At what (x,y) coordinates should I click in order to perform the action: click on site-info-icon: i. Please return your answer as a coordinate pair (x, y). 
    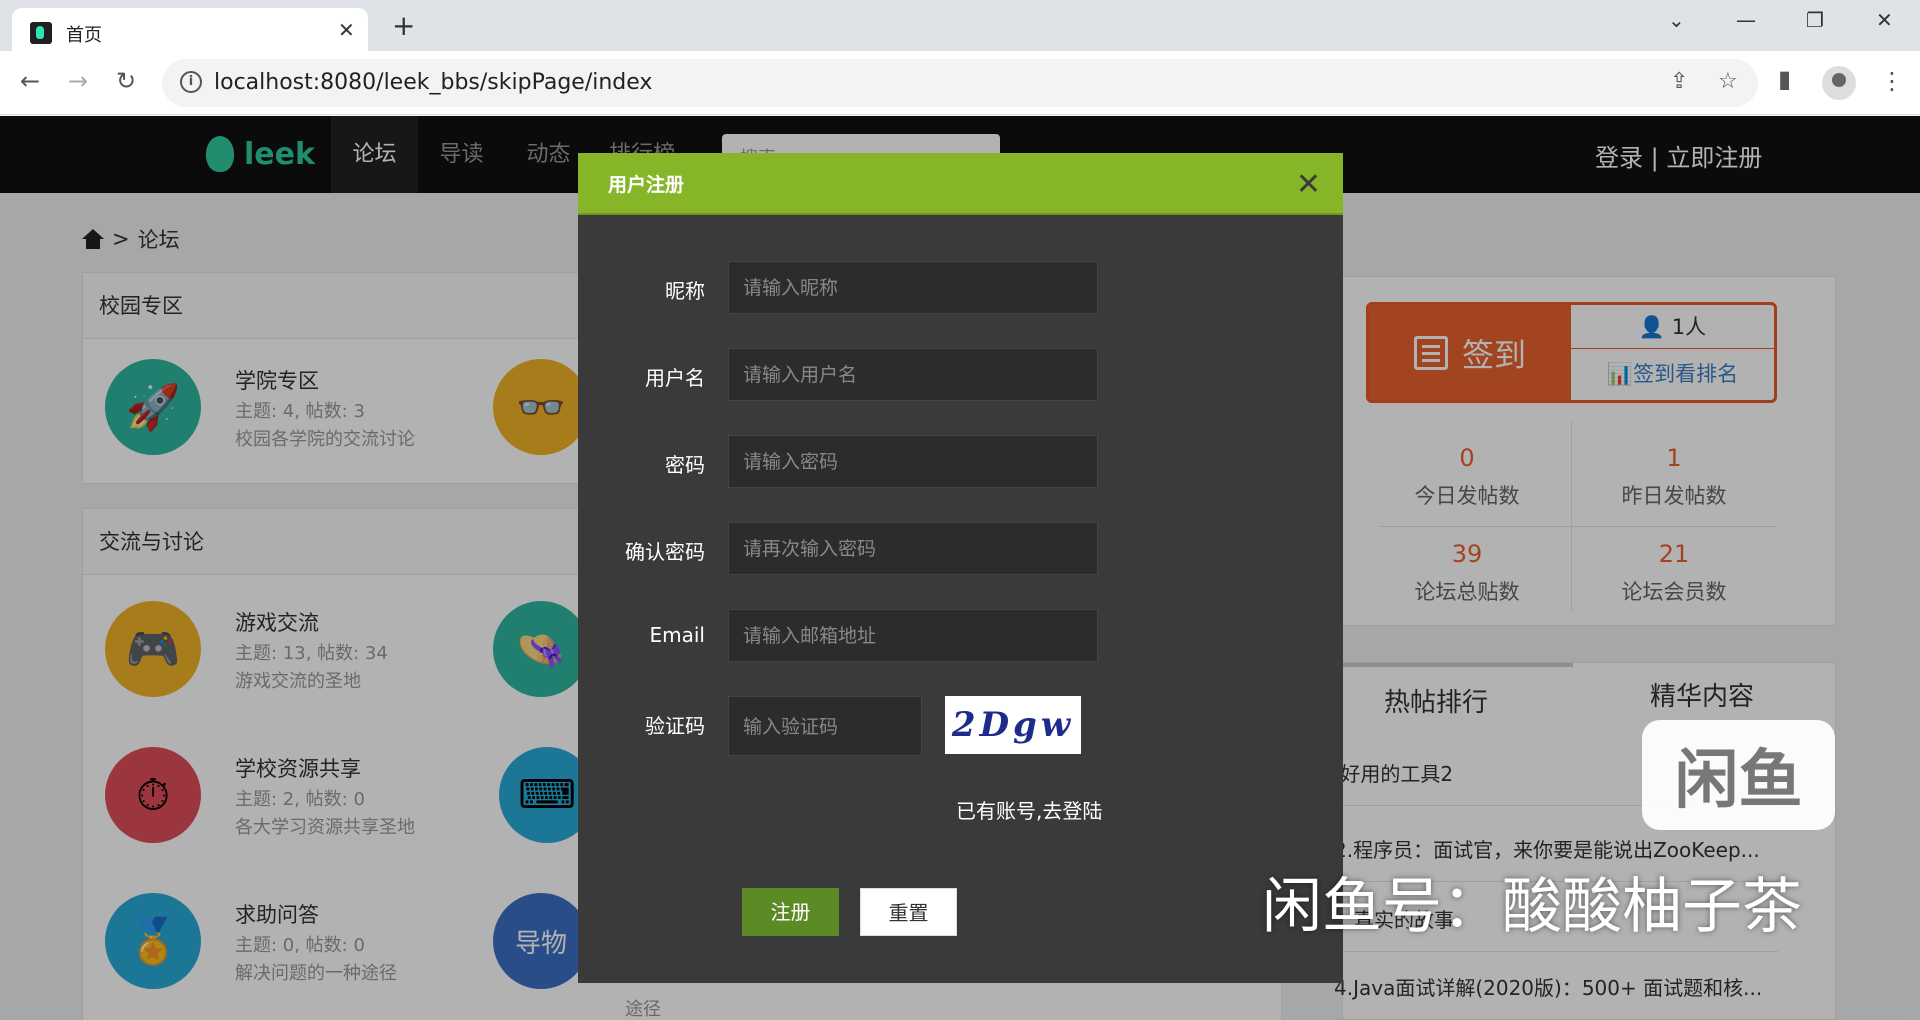
    Looking at the image, I should click on (191, 82).